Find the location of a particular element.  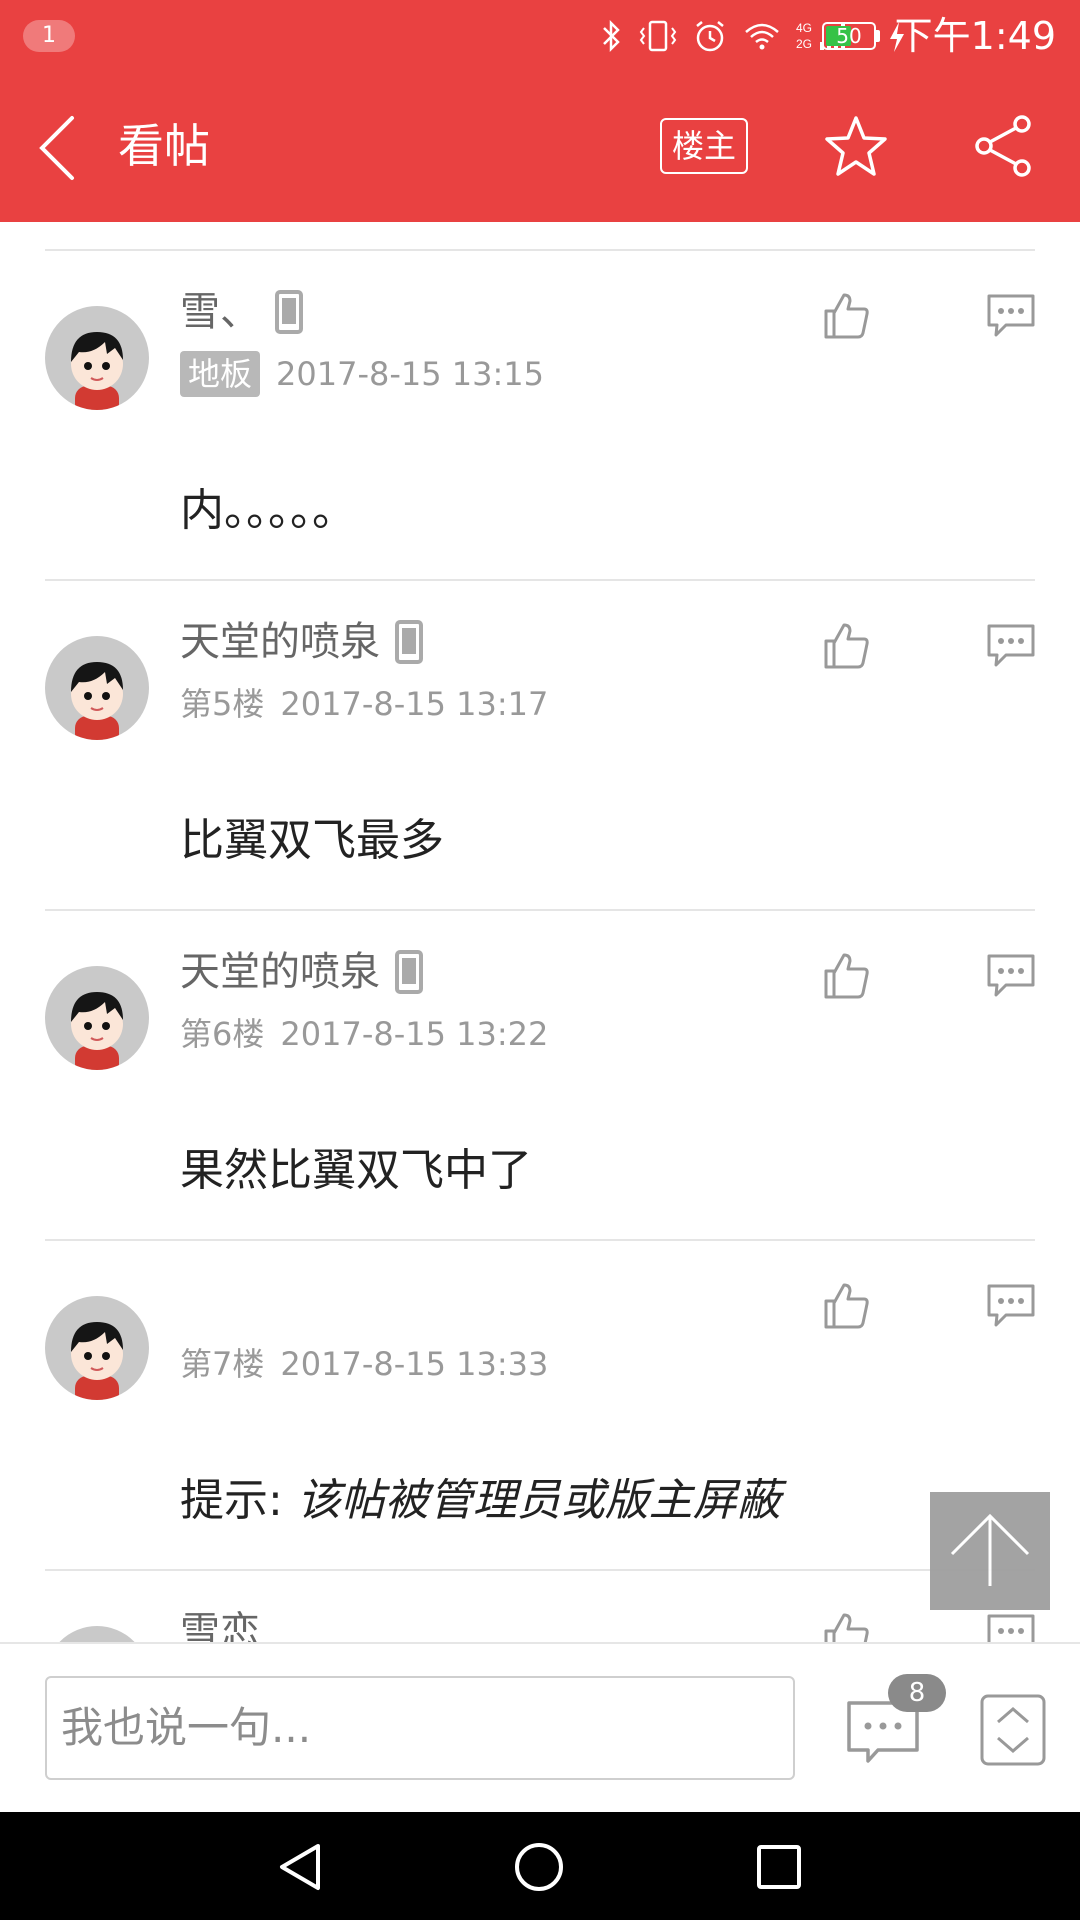

comment-count-badge: 8 is located at coordinates (917, 1693).